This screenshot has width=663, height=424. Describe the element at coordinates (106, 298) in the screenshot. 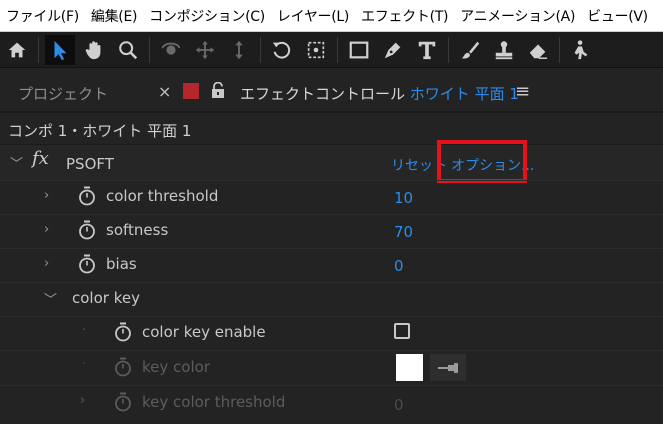

I see `group-label: color key` at that location.